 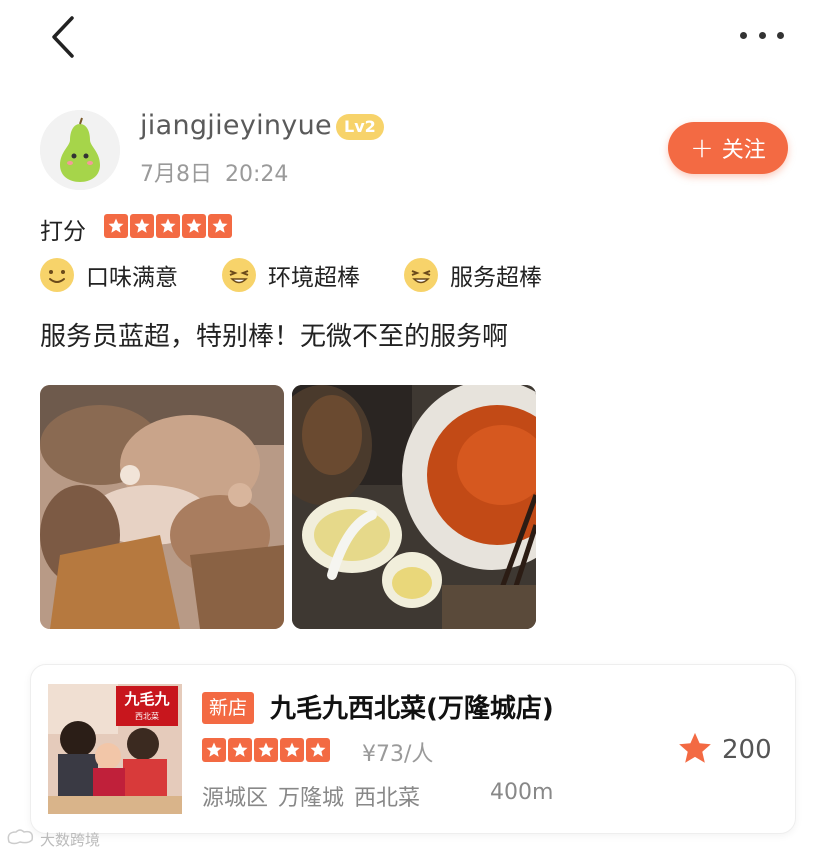 I want to click on chevron-left-icon, so click(x=63, y=37).